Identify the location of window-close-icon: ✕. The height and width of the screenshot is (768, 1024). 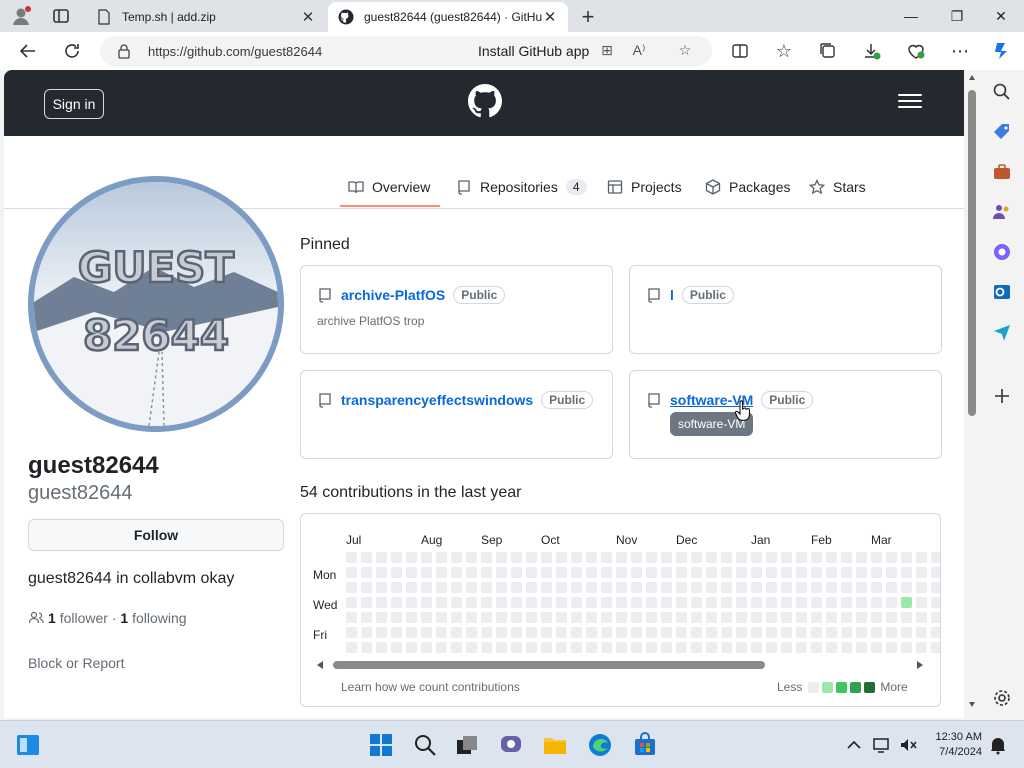
(1001, 16).